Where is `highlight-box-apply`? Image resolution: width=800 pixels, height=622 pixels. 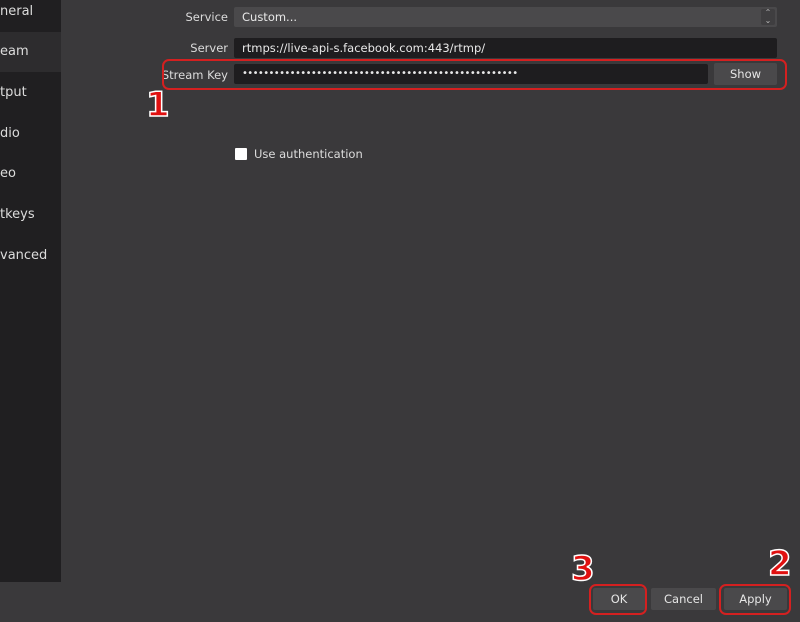 highlight-box-apply is located at coordinates (755, 599).